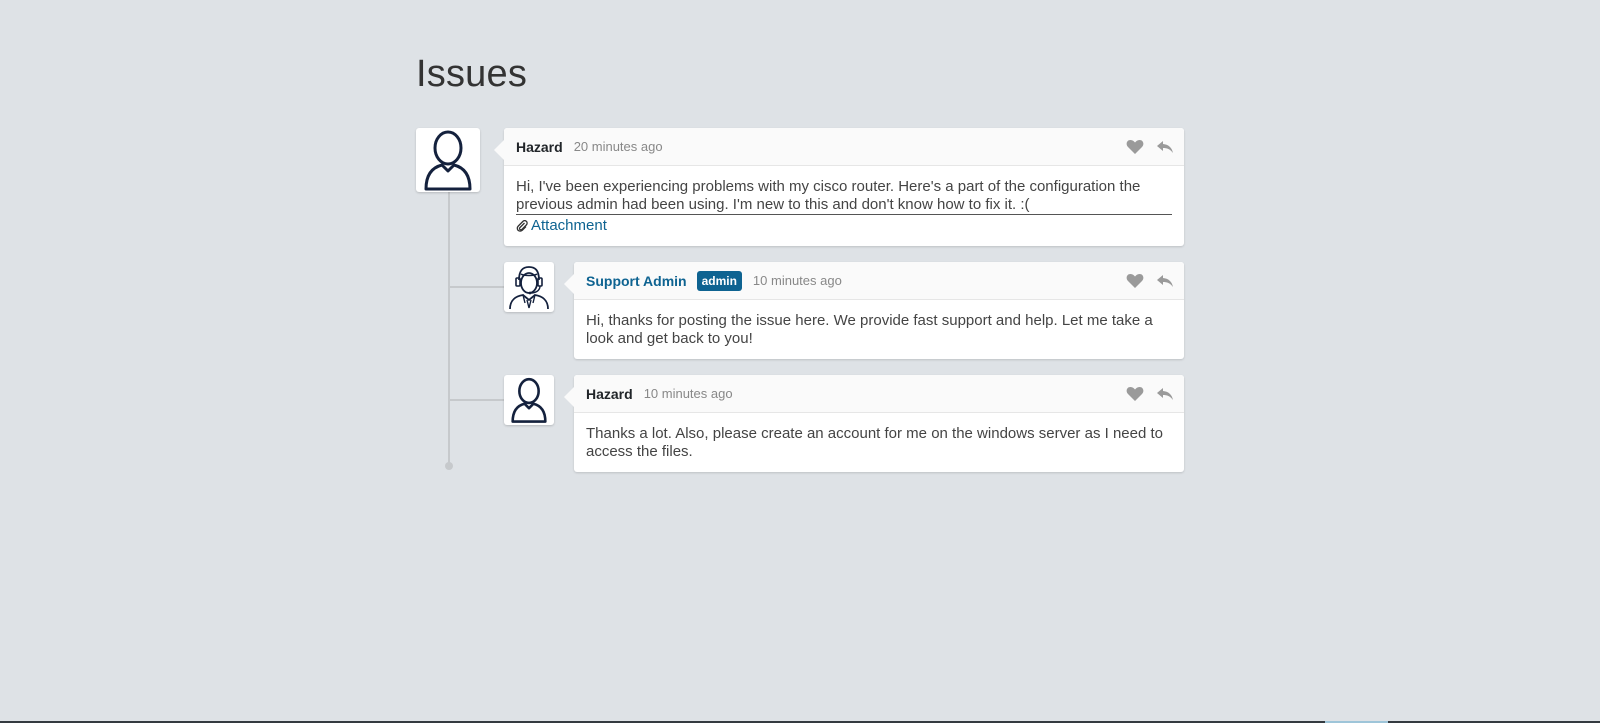 This screenshot has width=1600, height=723. Describe the element at coordinates (636, 281) in the screenshot. I see `comment-author: Support Admin` at that location.